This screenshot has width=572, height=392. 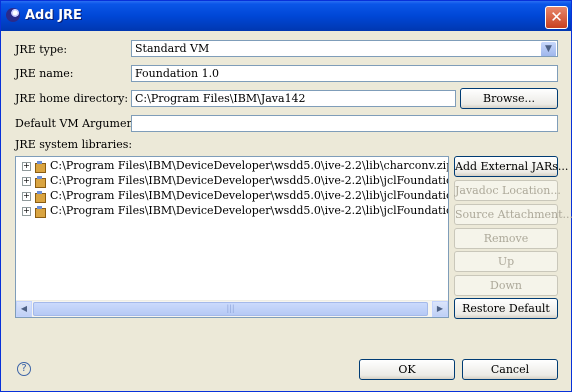 What do you see at coordinates (344, 73) in the screenshot?
I see `jre-name-field: Foundation 1.0` at bounding box center [344, 73].